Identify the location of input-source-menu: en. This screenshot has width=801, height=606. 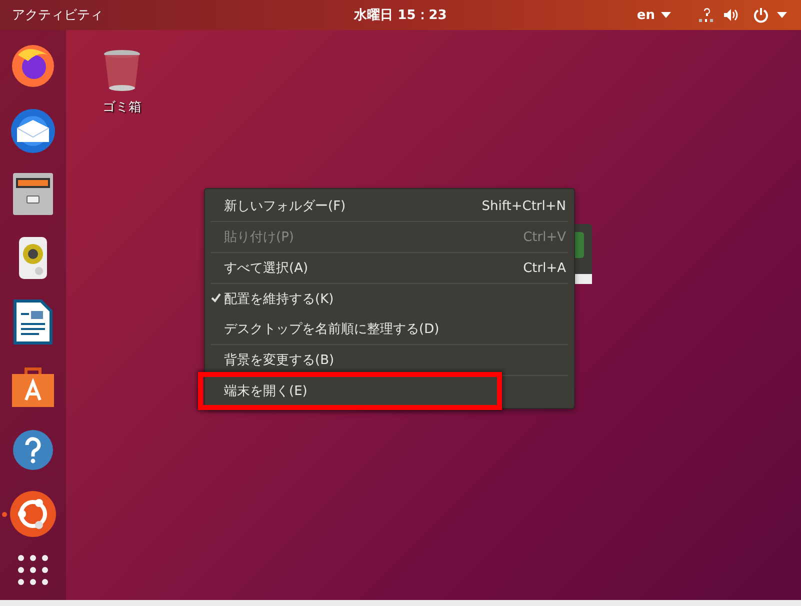
(645, 15).